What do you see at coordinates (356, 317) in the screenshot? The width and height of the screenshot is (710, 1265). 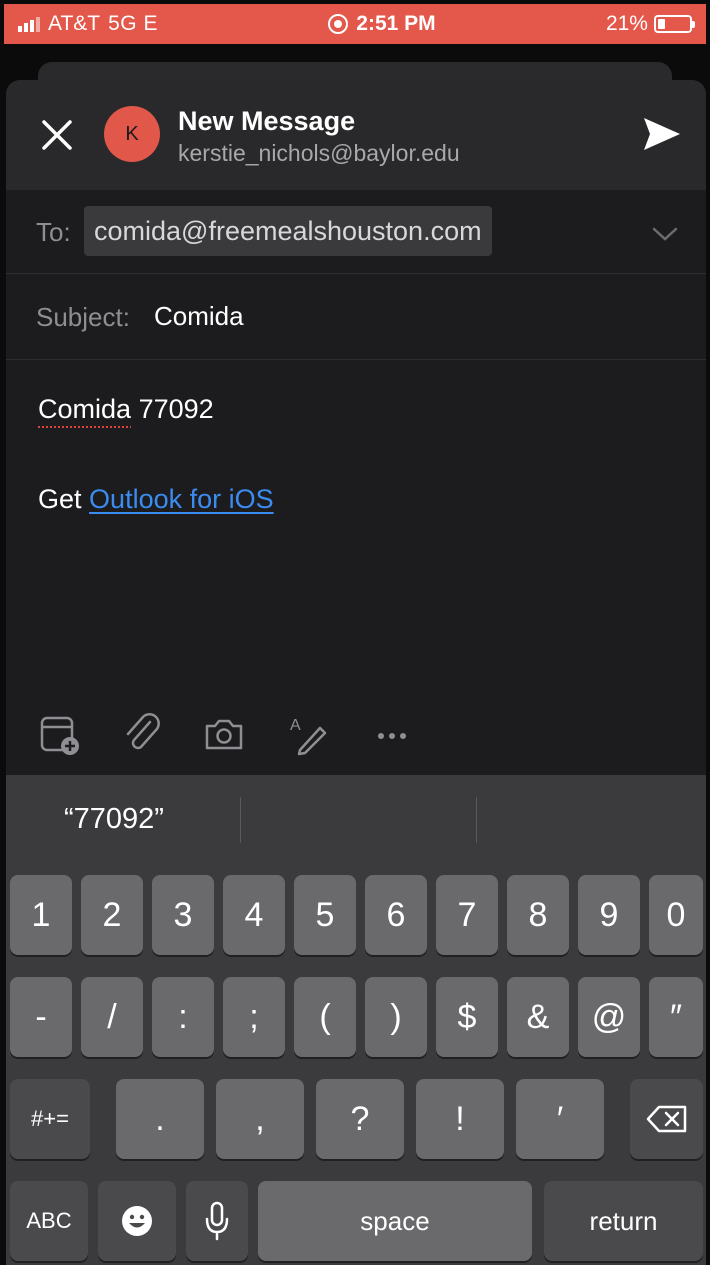 I see `subject-field-row: Subject: Comida` at bounding box center [356, 317].